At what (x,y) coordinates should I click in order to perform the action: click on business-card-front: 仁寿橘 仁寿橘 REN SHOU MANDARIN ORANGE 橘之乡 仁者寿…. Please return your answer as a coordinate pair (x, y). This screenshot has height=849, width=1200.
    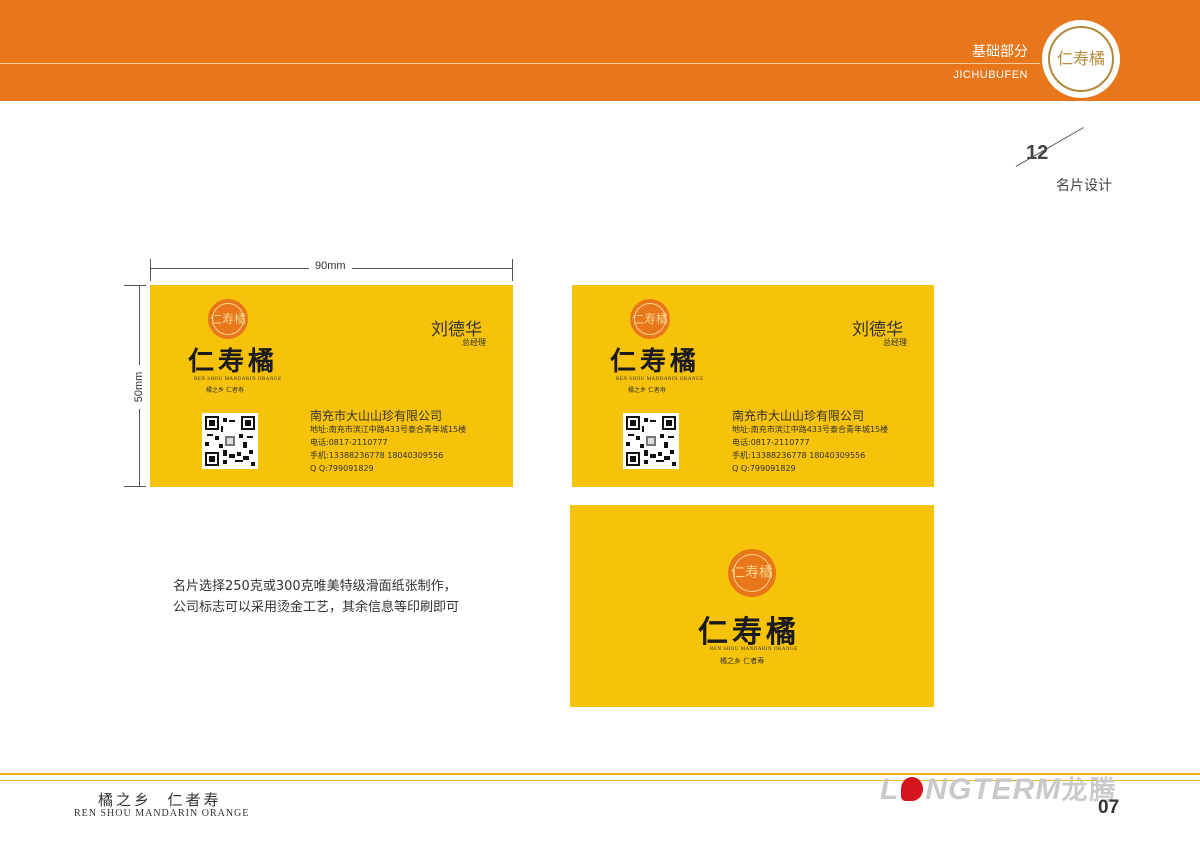
    Looking at the image, I should click on (331, 386).